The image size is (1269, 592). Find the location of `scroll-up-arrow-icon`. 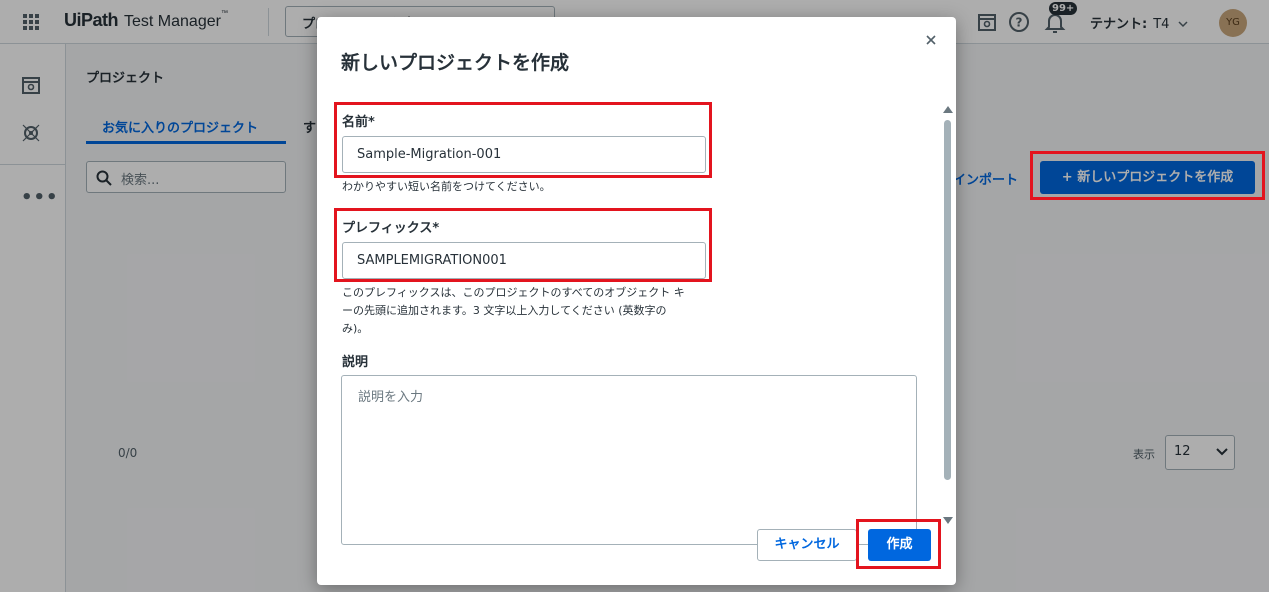

scroll-up-arrow-icon is located at coordinates (948, 109).